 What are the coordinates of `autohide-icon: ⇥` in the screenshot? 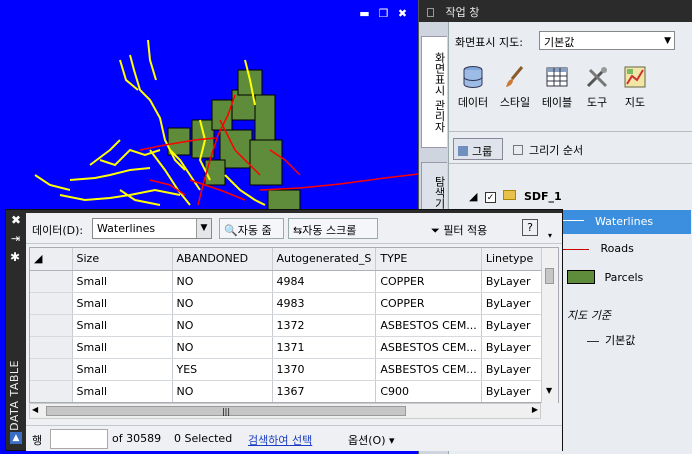 It's located at (15, 238).